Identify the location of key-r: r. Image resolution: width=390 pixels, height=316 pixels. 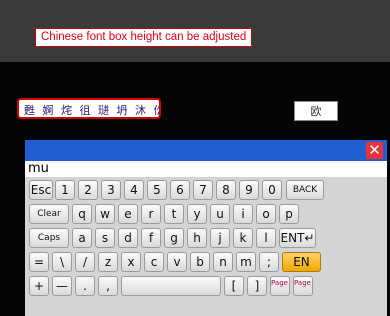
(151, 214).